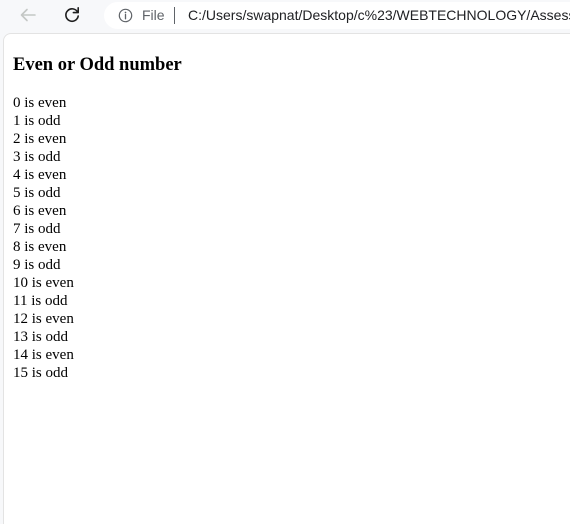  I want to click on result-line: 13 is odd, so click(41, 337).